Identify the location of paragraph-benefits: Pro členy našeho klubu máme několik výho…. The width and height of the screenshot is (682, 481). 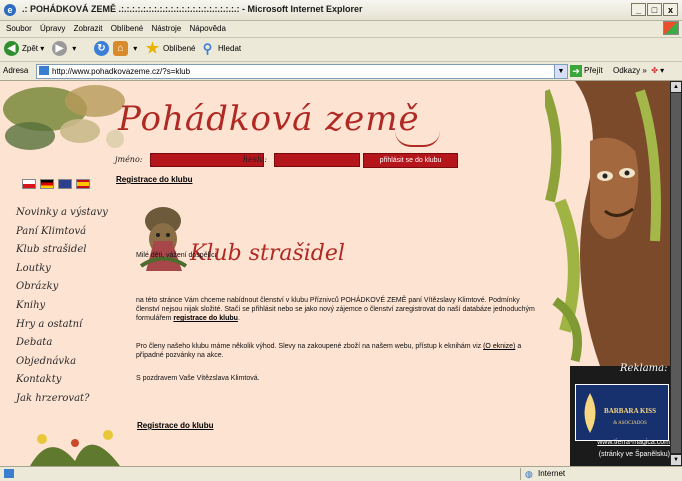
(336, 351).